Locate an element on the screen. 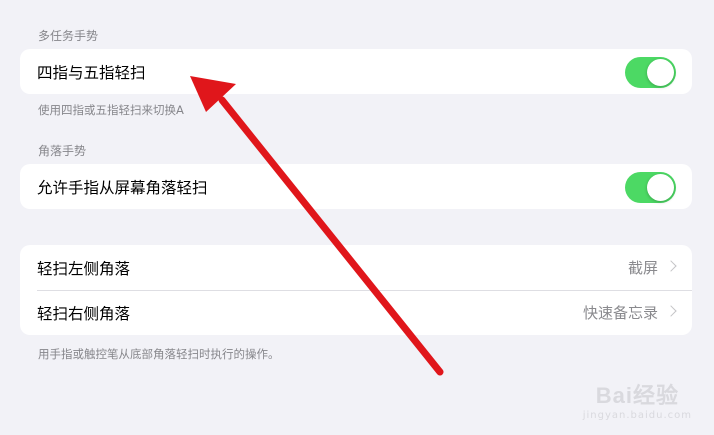 The image size is (714, 435). watermark-brand: Bai经验 is located at coordinates (637, 395).